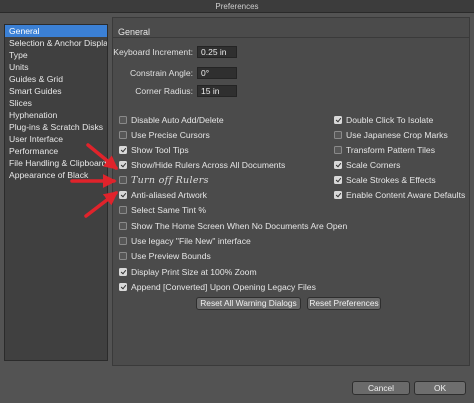 The image size is (474, 403). I want to click on option-disable-auto-add-delete: Disable Auto Add/Delete, so click(171, 120).